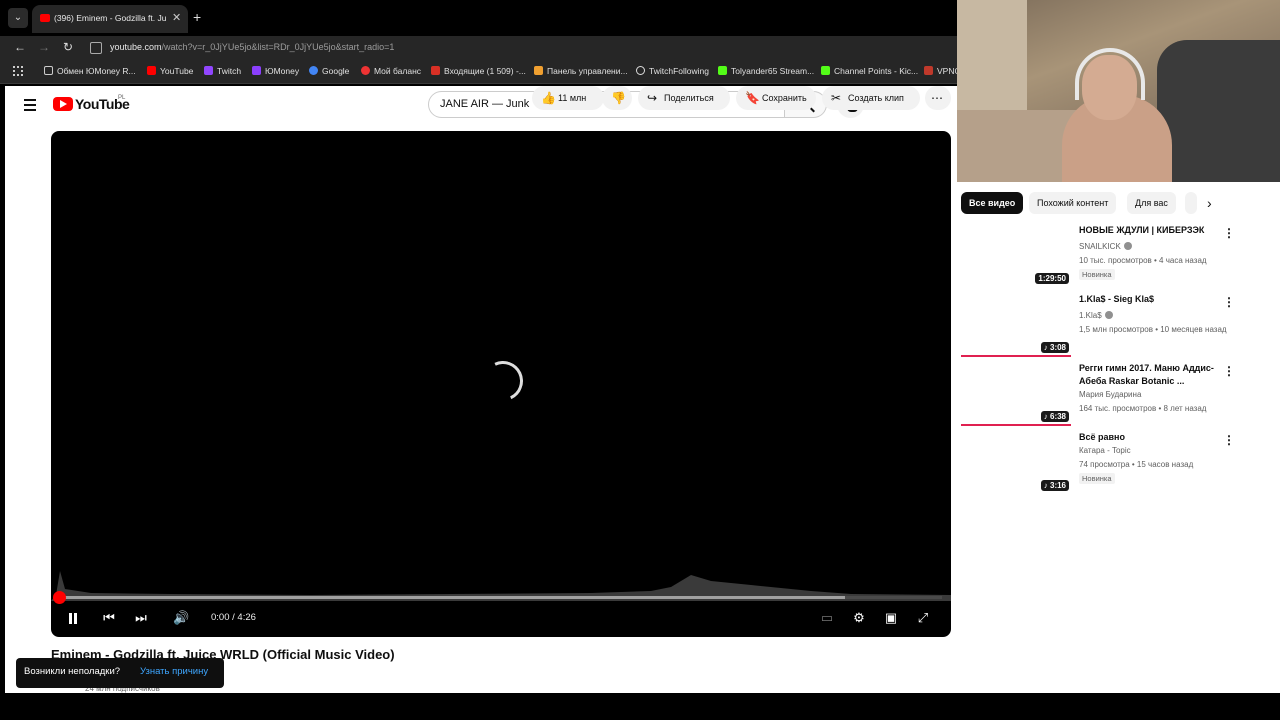 The height and width of the screenshot is (720, 1280). I want to click on like-count: 11 млн, so click(572, 98).